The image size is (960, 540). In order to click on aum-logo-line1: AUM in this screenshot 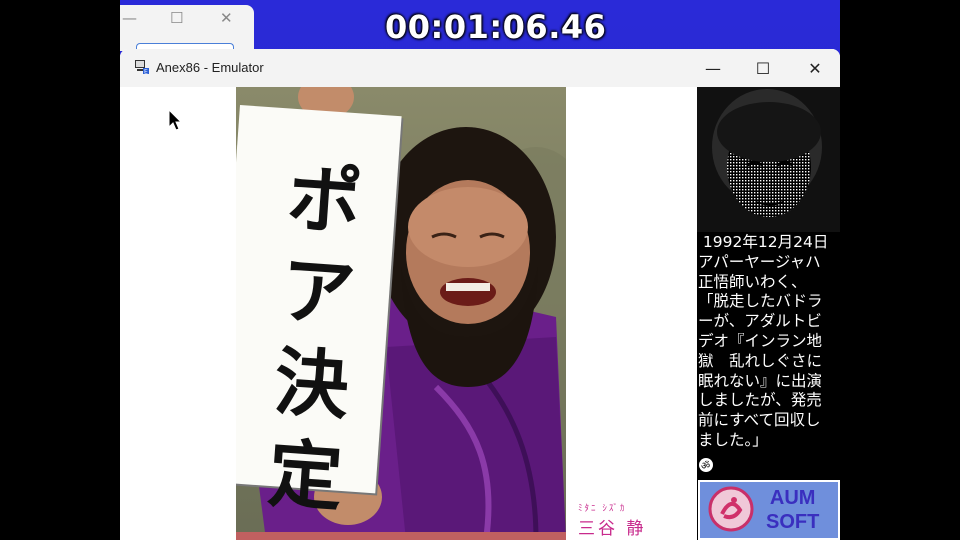, I will do `click(792, 498)`.